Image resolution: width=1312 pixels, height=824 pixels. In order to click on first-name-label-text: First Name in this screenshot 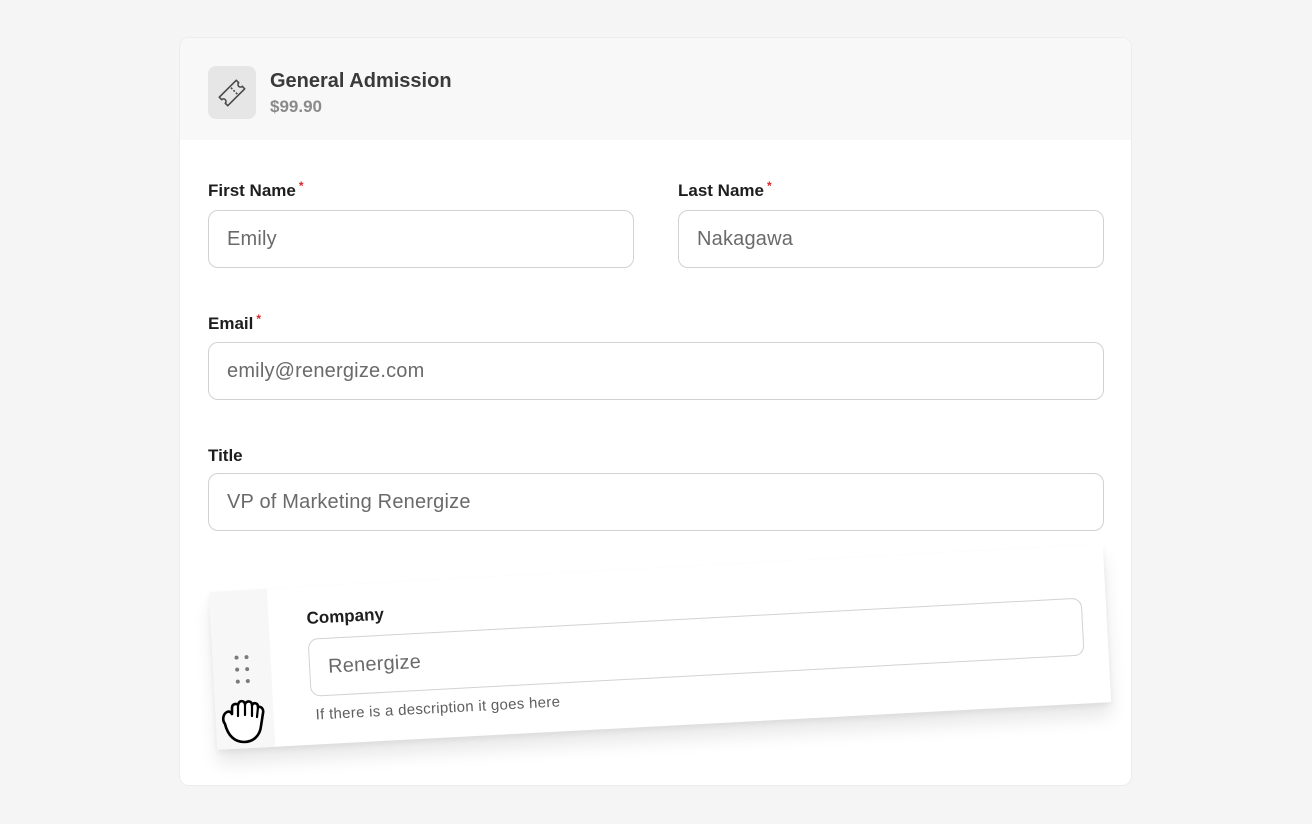, I will do `click(252, 190)`.